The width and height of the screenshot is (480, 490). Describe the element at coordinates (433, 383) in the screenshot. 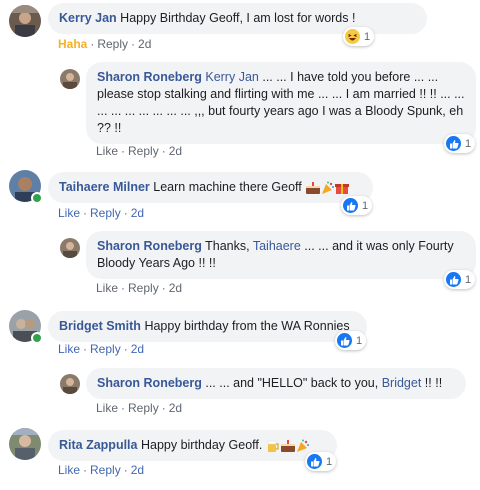

I see `comment-text: !! !!` at that location.